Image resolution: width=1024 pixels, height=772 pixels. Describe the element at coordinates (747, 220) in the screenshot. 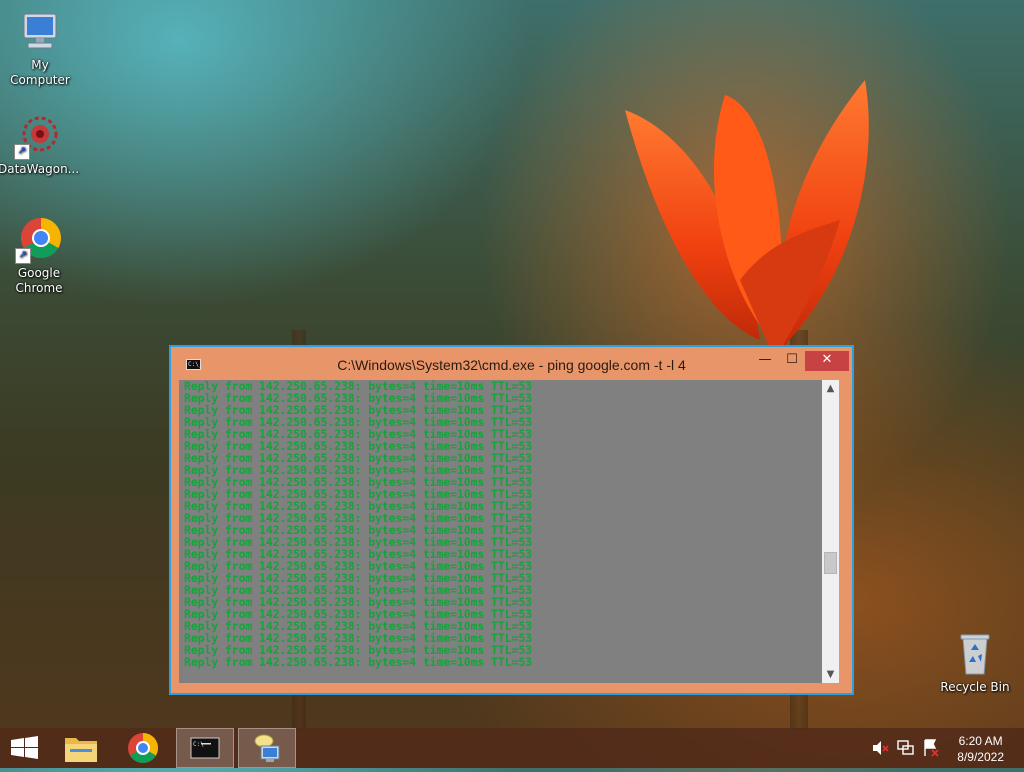

I see `wallpaper-flower` at that location.